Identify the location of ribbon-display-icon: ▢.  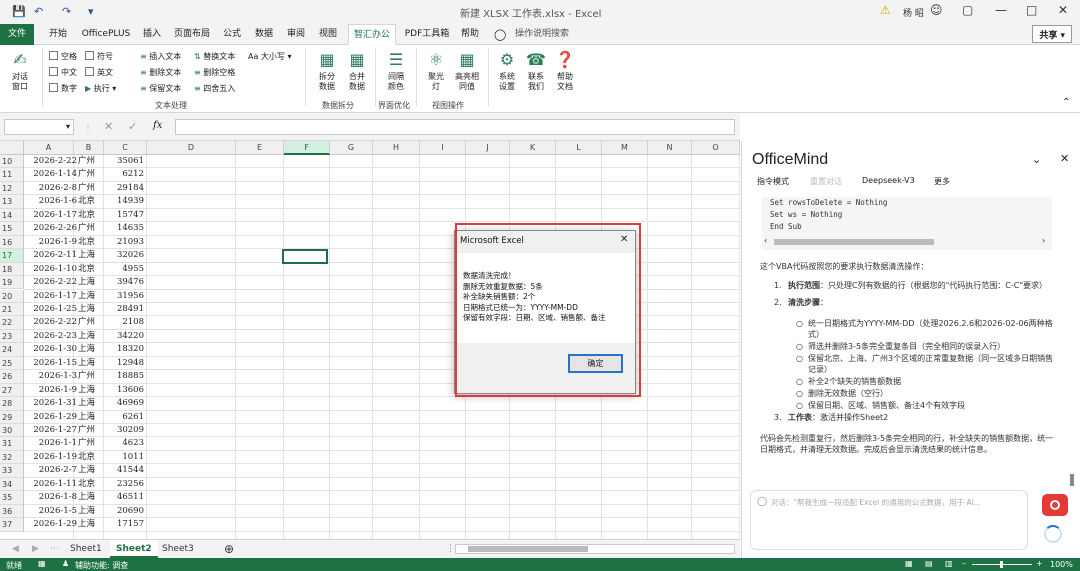
(967, 10).